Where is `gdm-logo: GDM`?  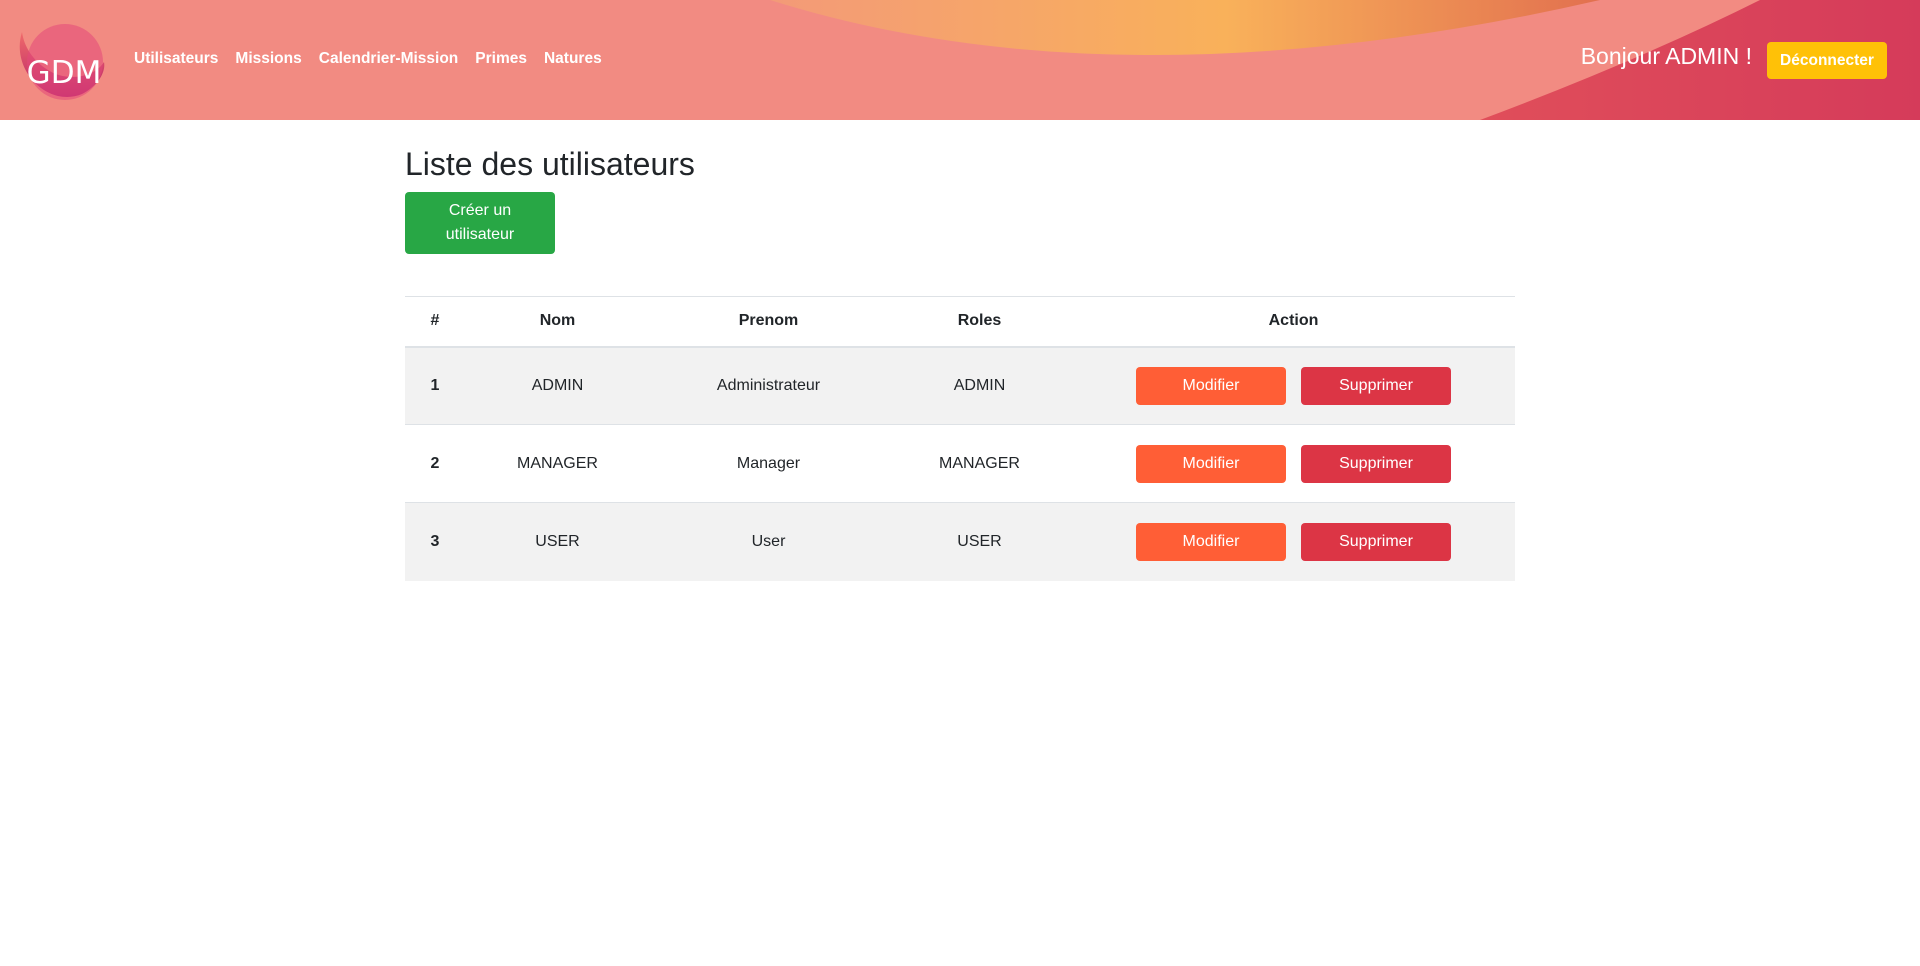
gdm-logo: GDM is located at coordinates (64, 61).